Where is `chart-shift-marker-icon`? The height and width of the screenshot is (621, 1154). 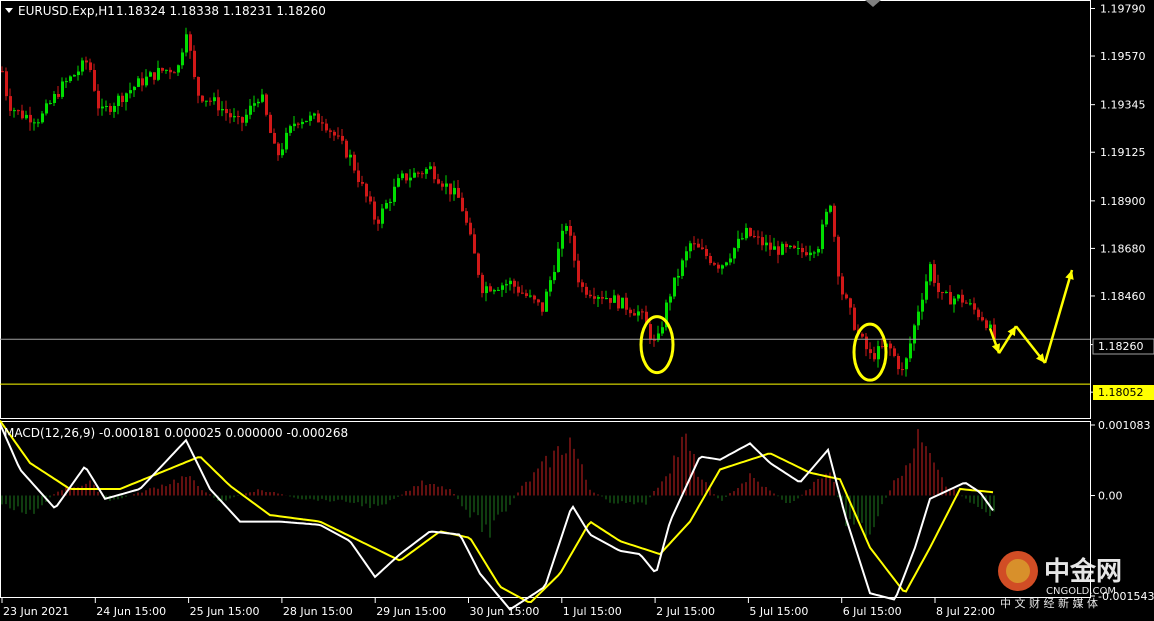
chart-shift-marker-icon is located at coordinates (873, 3).